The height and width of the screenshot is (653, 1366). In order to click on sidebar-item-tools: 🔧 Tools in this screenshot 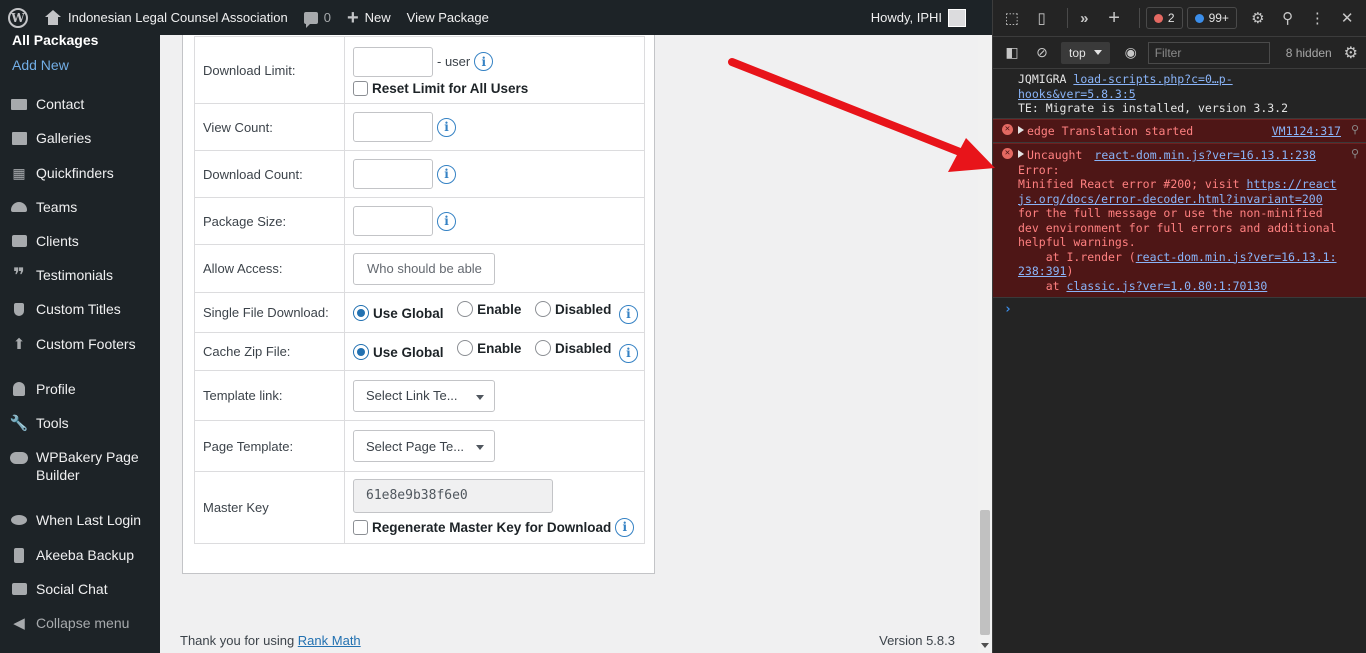, I will do `click(80, 423)`.